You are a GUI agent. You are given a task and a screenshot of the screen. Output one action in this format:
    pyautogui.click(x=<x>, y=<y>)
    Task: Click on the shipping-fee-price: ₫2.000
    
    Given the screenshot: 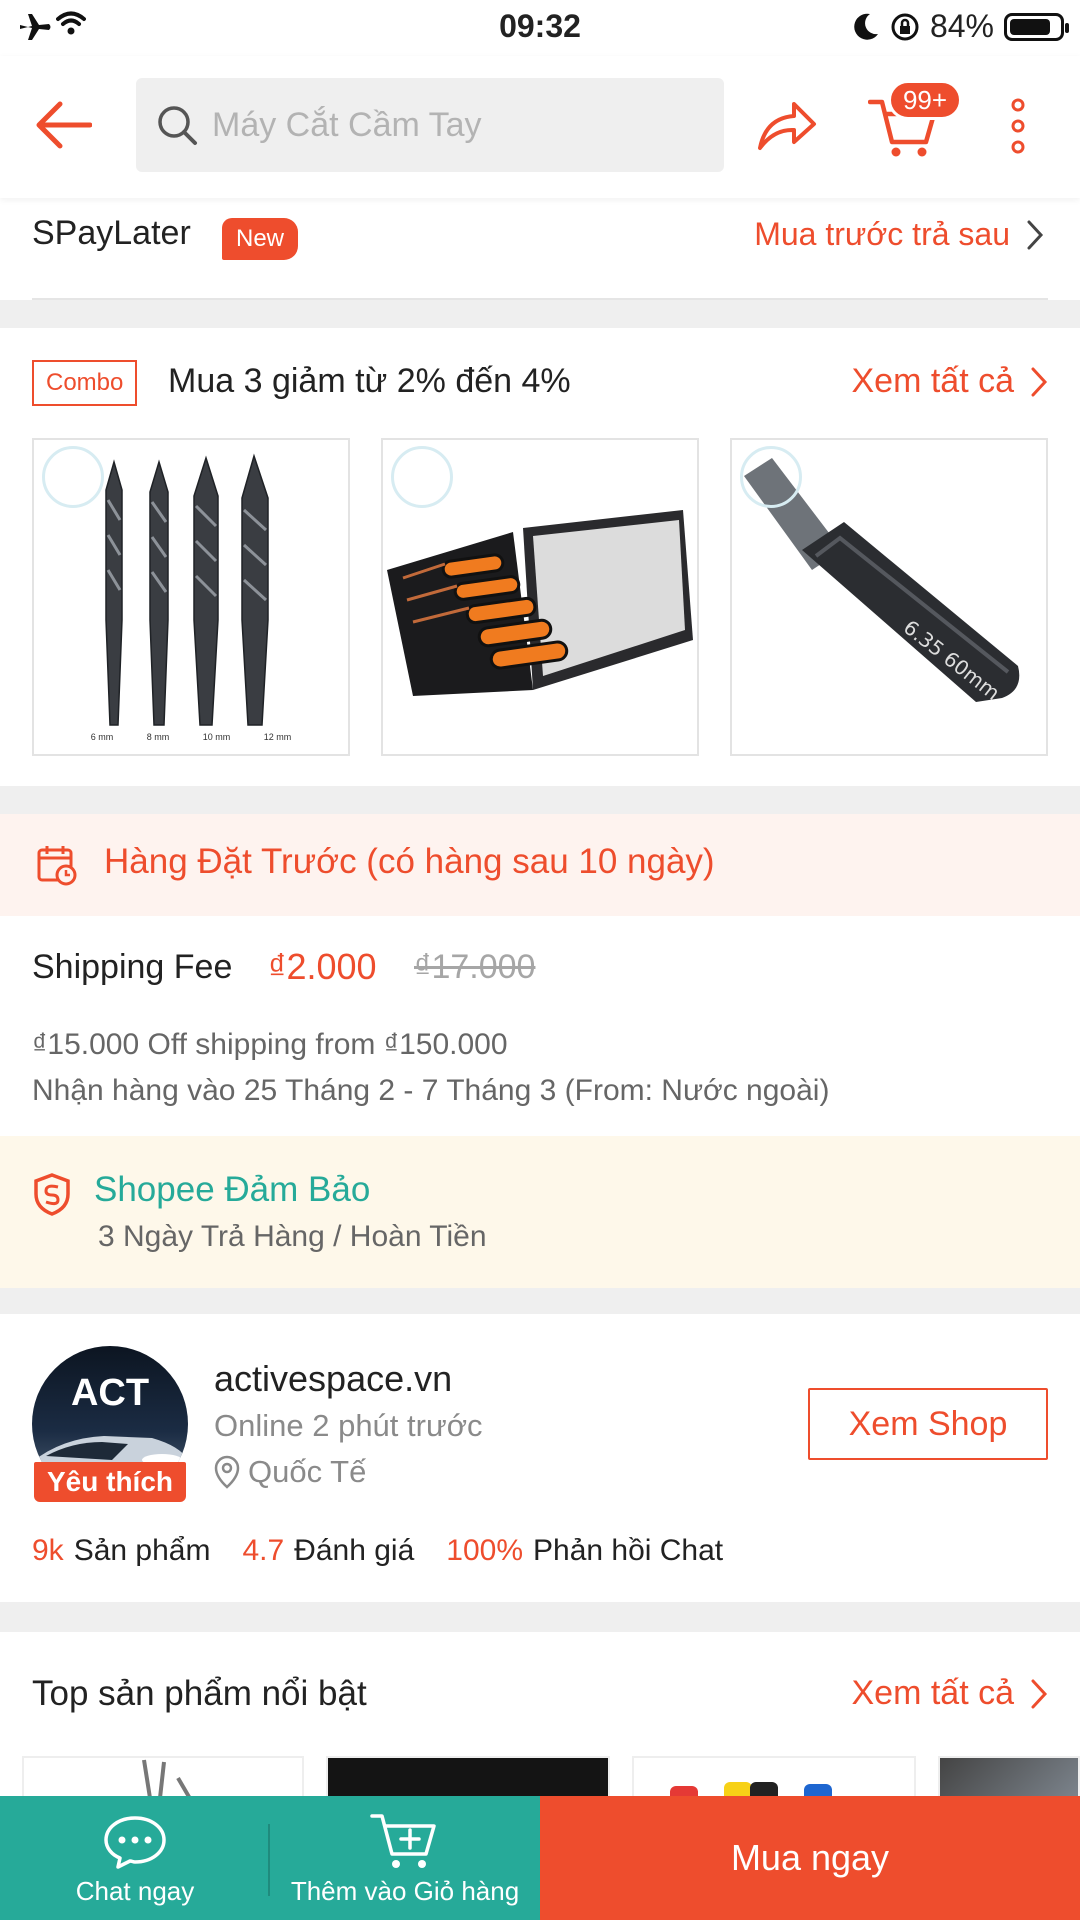 What is the action you would take?
    pyautogui.click(x=322, y=966)
    